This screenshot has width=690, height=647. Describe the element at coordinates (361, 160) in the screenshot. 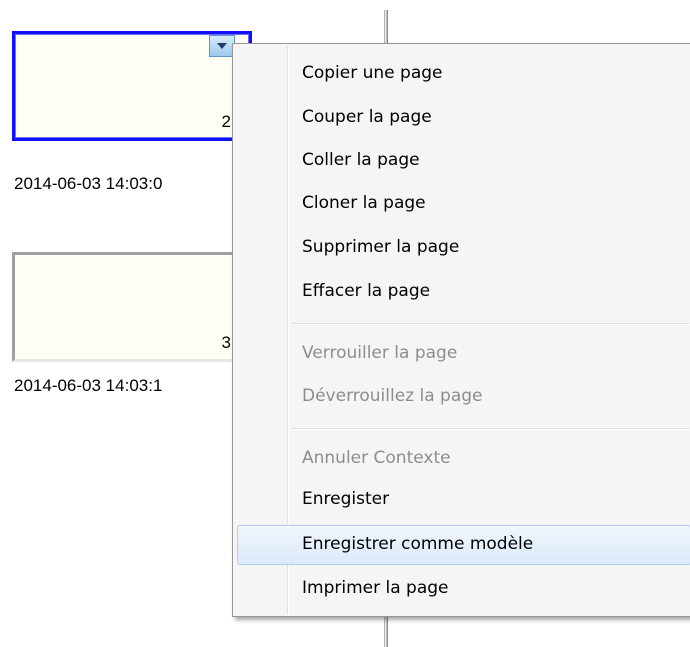

I see `menu-item-label: Coller la page` at that location.